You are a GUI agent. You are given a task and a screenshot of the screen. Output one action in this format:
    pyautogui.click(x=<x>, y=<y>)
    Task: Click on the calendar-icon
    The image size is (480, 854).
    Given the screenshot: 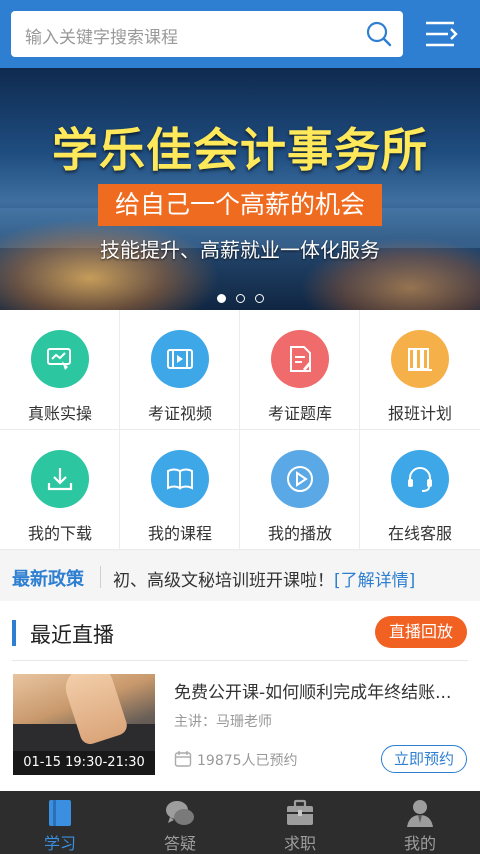 What is the action you would take?
    pyautogui.click(x=183, y=759)
    